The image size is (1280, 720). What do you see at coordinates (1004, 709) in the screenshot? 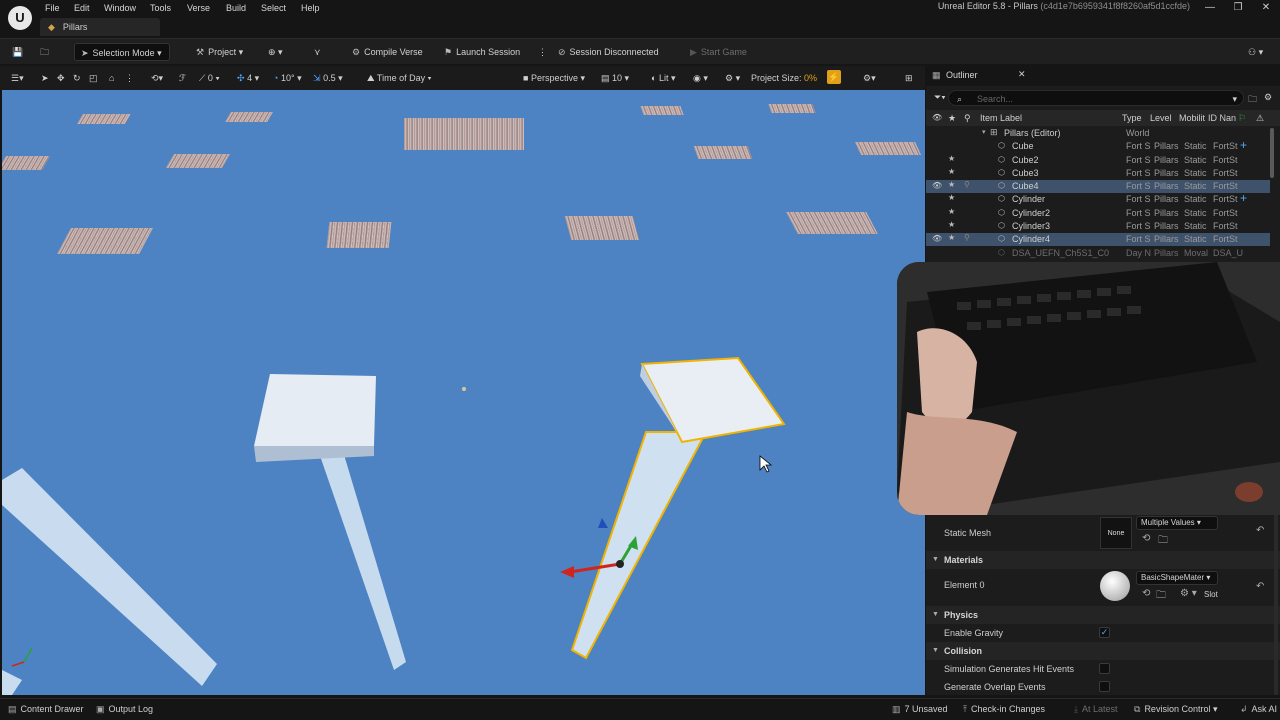
I see `checkin-button: ⤒ Check-in Changes` at bounding box center [1004, 709].